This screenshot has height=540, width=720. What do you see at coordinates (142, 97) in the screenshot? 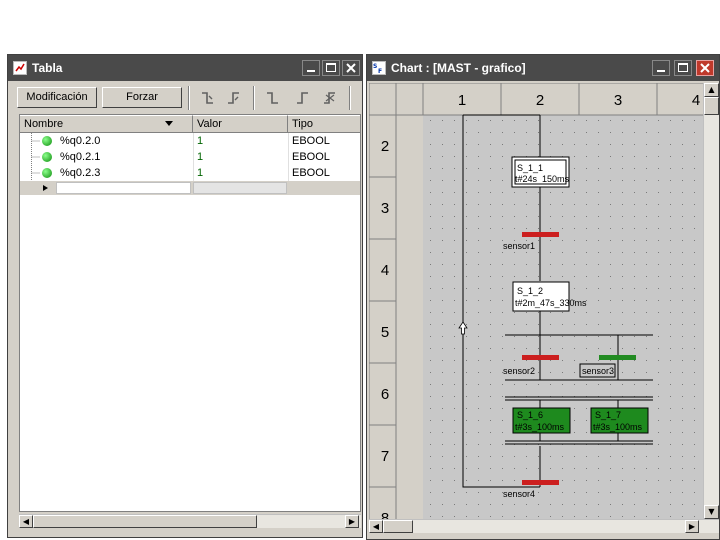
I see `forzar-button: Forzar` at bounding box center [142, 97].